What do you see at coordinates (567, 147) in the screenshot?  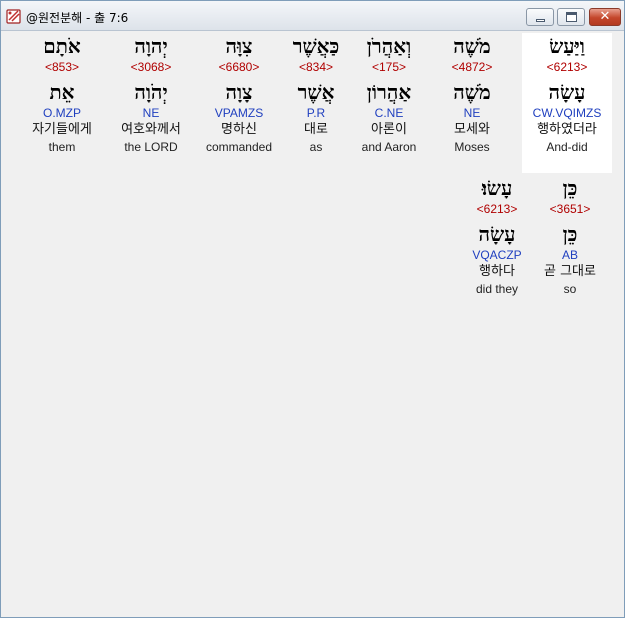 I see `english-gloss: And-did` at bounding box center [567, 147].